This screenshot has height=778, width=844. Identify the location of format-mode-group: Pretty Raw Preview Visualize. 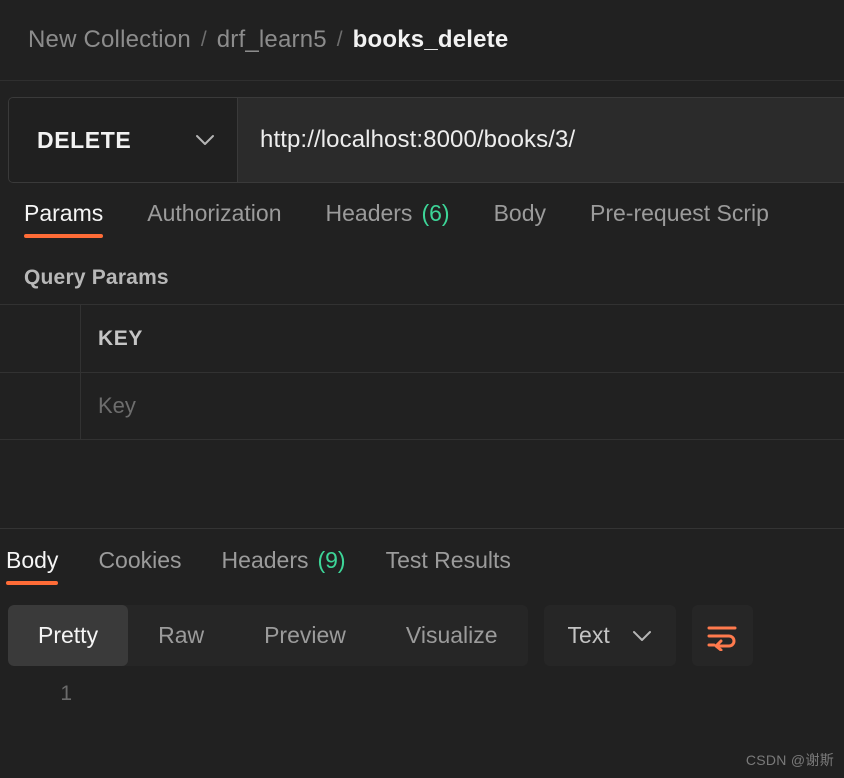
(268, 635).